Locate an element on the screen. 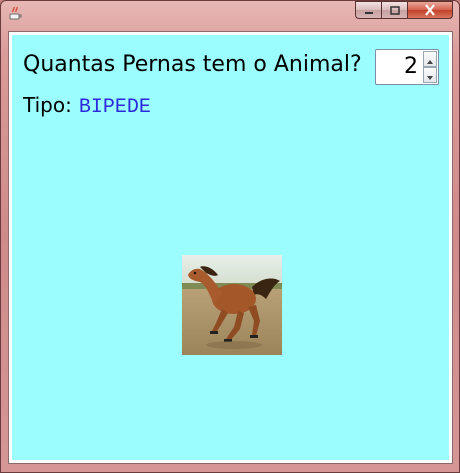  java-app-icon is located at coordinates (15, 13).